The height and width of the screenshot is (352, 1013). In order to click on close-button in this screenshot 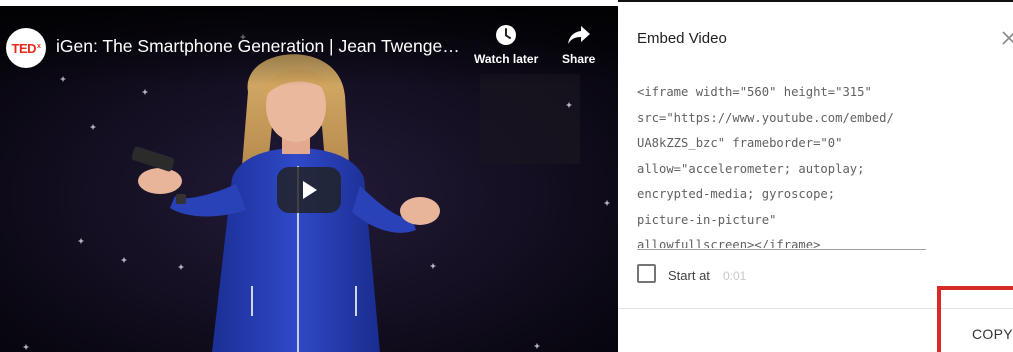, I will do `click(1006, 38)`.